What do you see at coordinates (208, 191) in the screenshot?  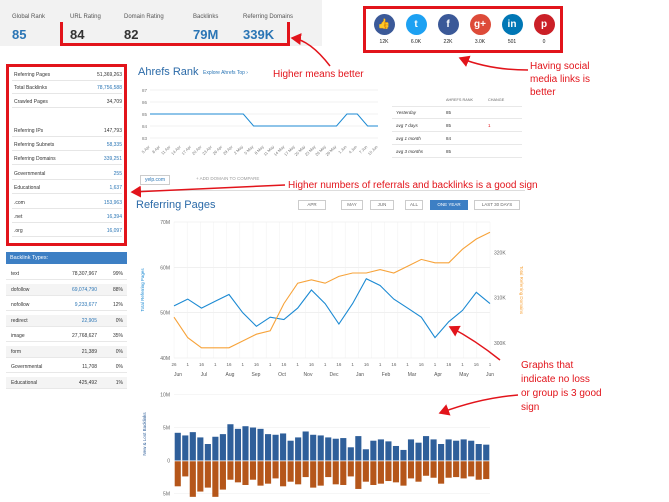 I see `arrow-referrals` at bounding box center [208, 191].